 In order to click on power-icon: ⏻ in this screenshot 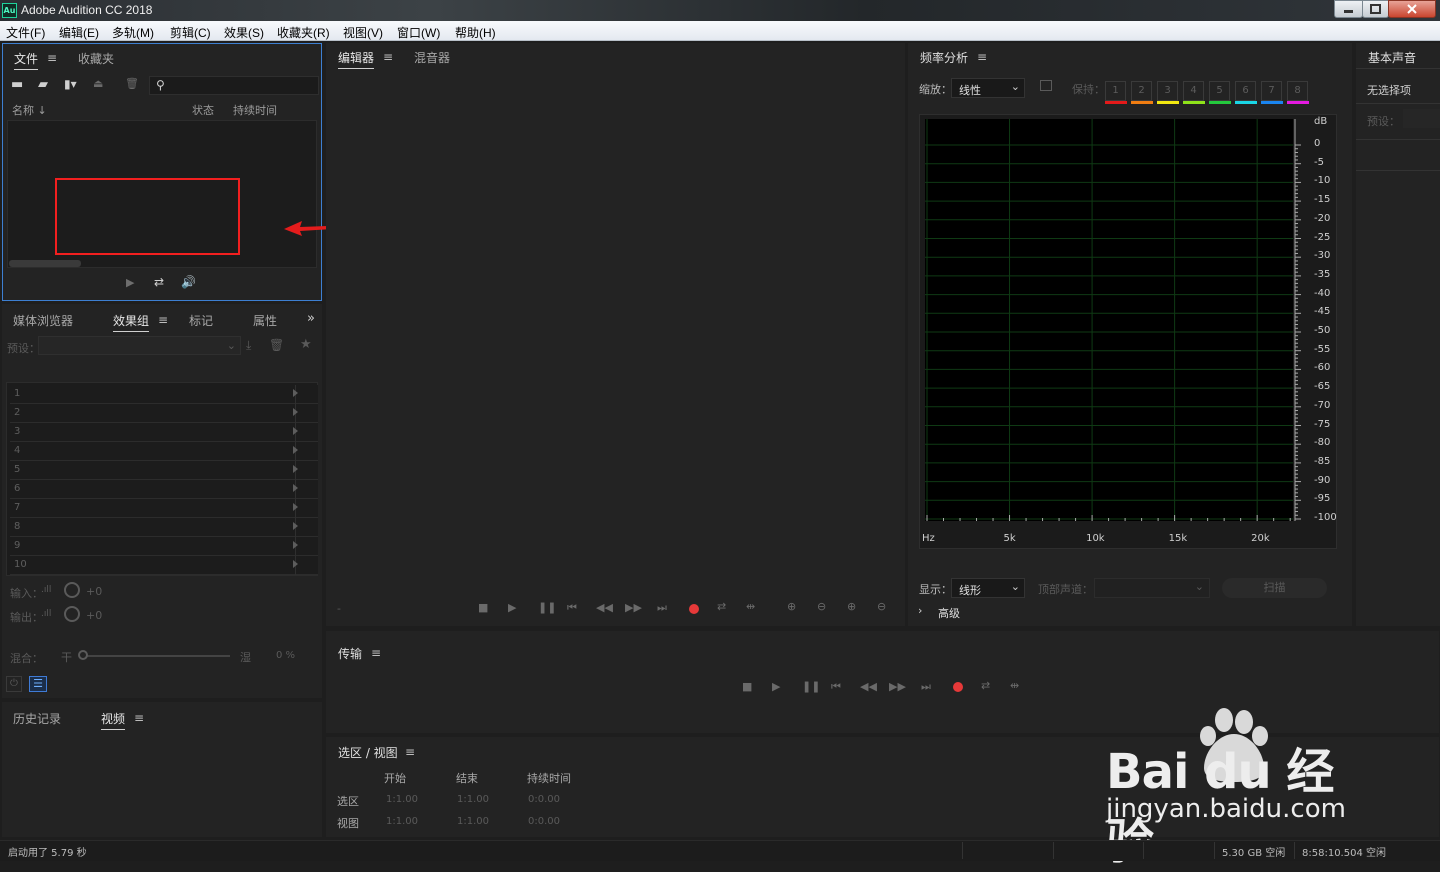, I will do `click(14, 684)`.